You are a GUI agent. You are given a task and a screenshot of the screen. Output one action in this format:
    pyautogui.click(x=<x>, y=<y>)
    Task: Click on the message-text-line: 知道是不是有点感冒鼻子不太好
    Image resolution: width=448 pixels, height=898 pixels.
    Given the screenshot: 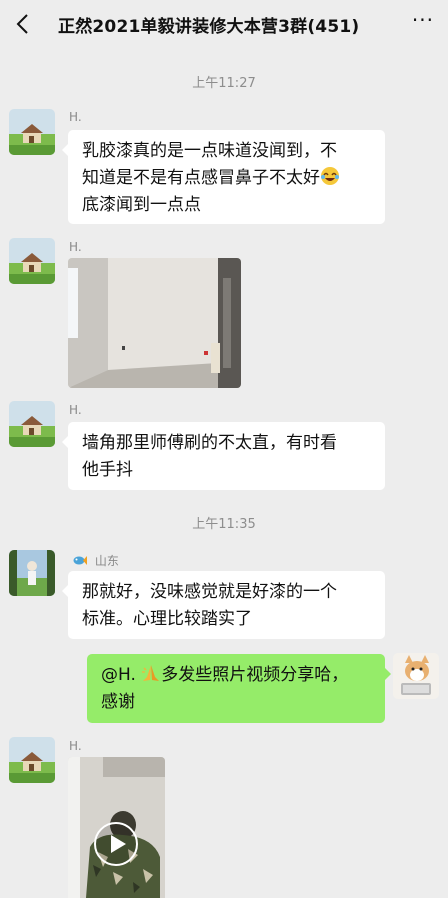 What is the action you would take?
    pyautogui.click(x=226, y=178)
    